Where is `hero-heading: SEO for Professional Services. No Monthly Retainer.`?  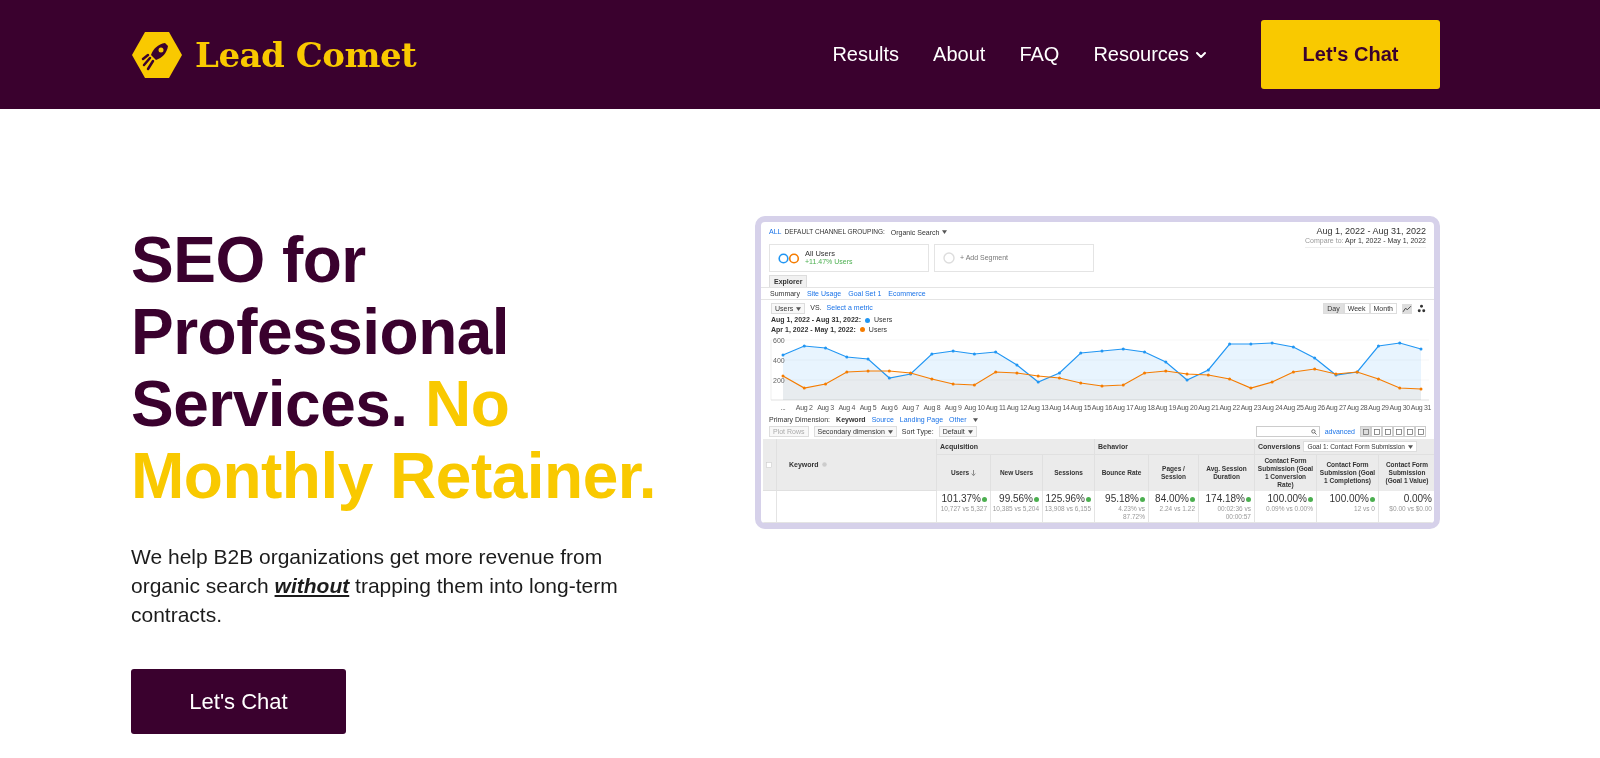
hero-heading: SEO for Professional Services. No Monthly Retainer. is located at coordinates (394, 368).